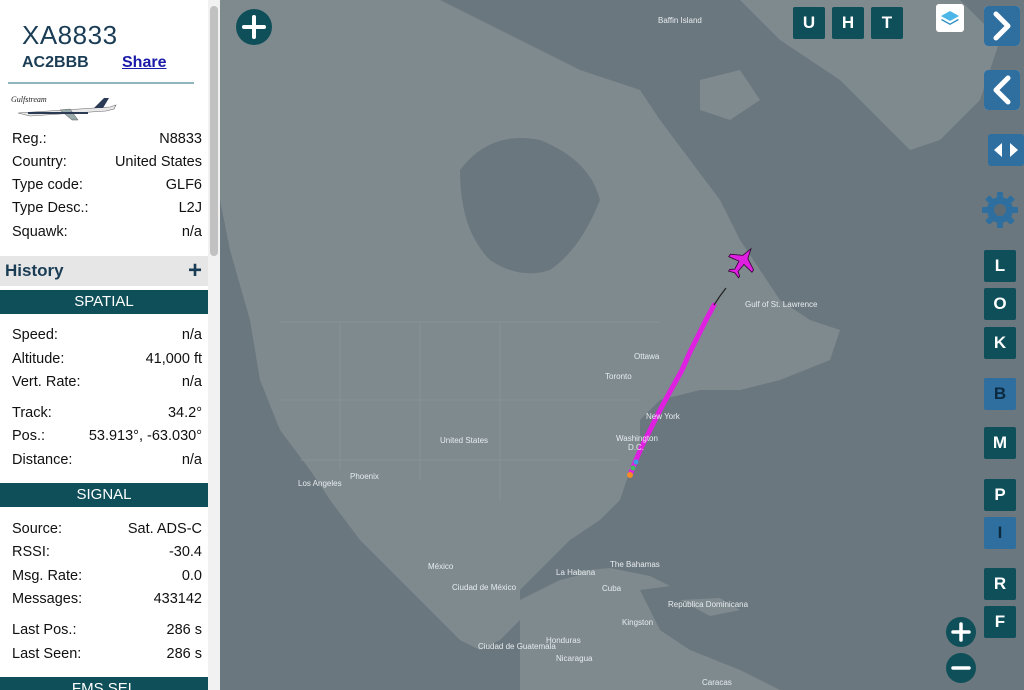 This screenshot has height=690, width=1024. Describe the element at coordinates (107, 460) in the screenshot. I see `spatial-row-distance: Distance: n/a` at that location.